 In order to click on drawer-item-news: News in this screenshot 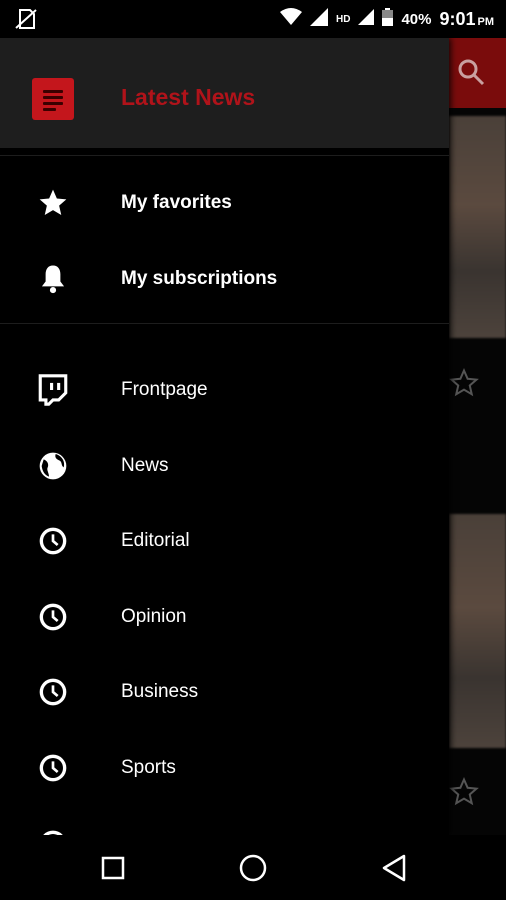, I will do `click(224, 466)`.